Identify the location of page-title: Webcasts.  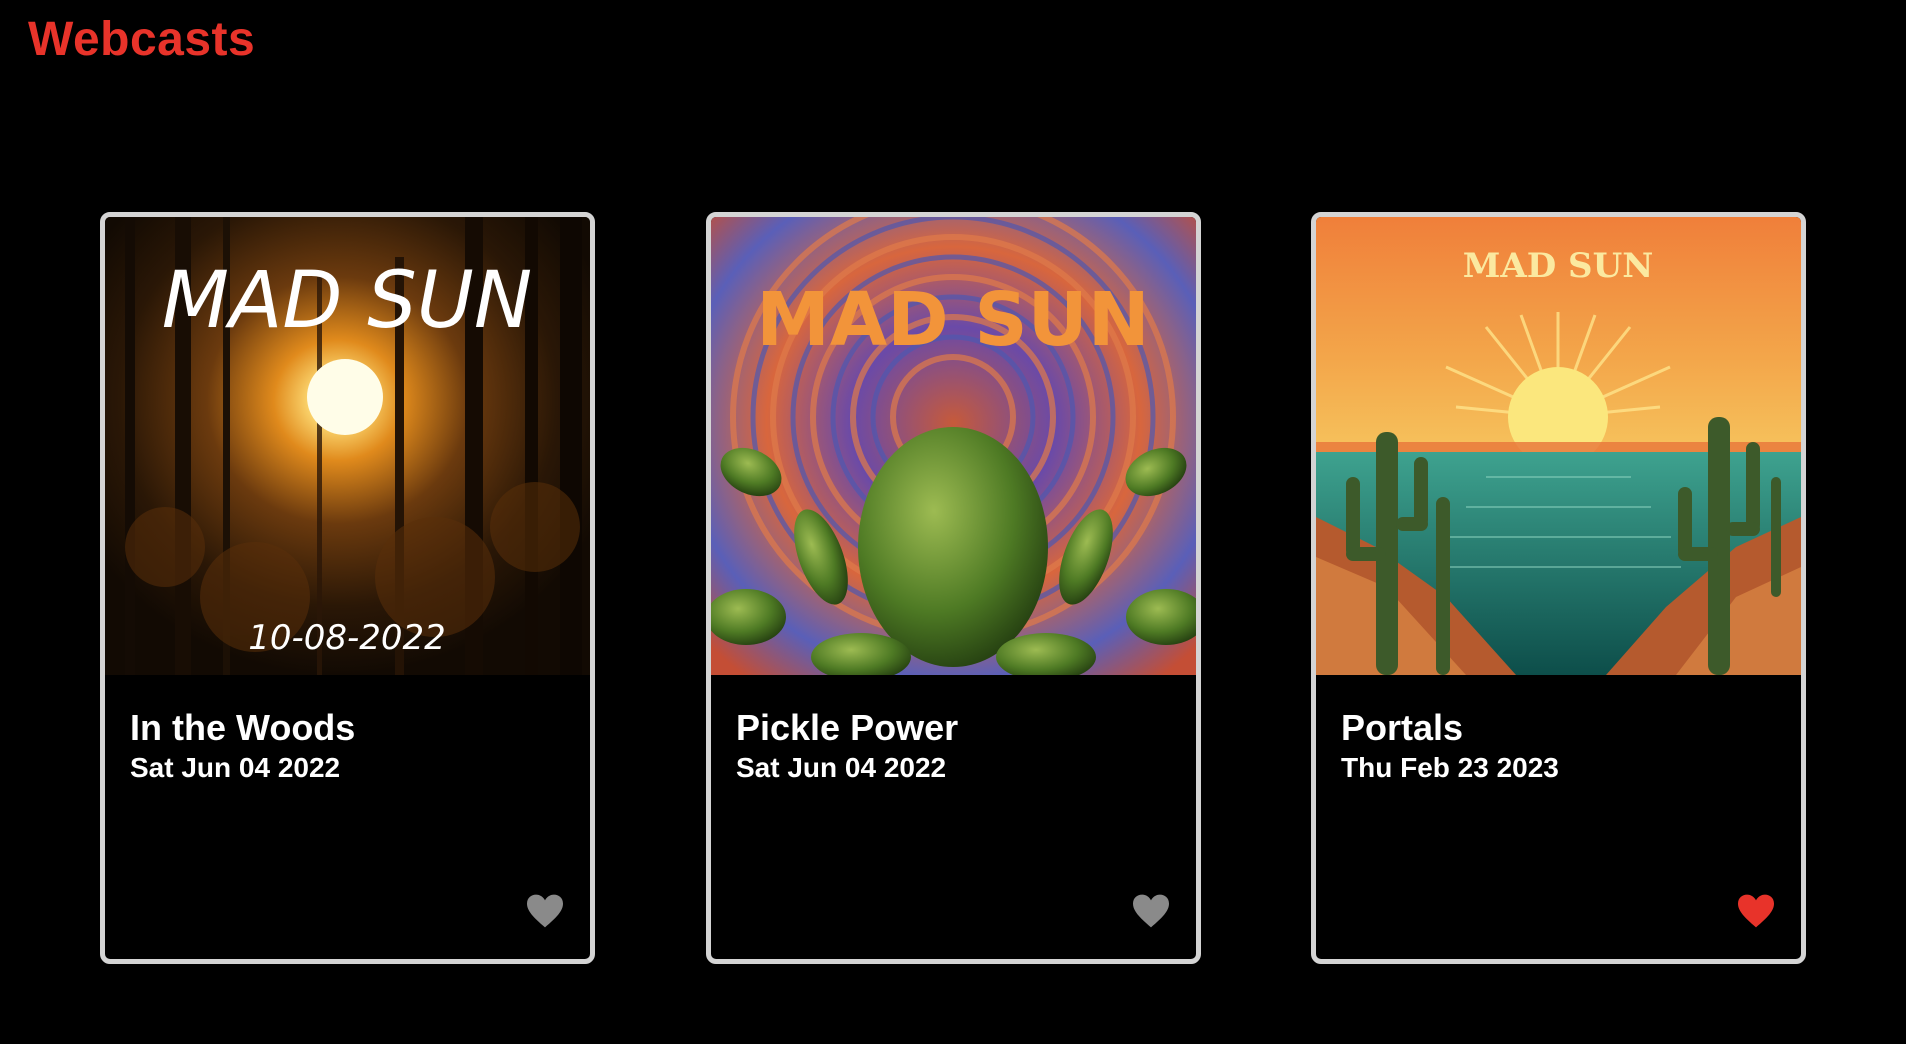
(142, 39).